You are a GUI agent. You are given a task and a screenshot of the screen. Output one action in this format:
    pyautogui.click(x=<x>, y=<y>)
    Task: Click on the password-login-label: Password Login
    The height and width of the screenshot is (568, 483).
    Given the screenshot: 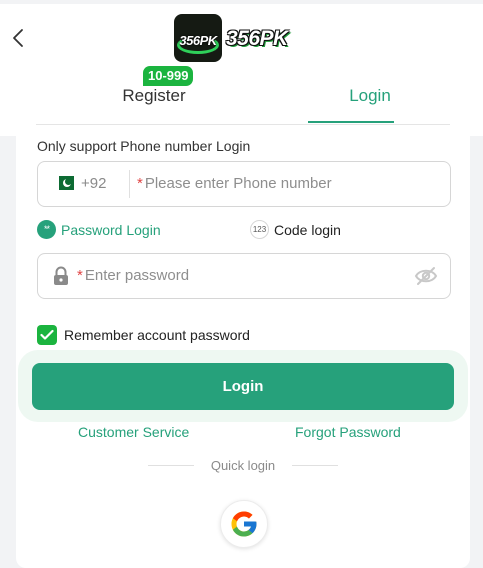 What is the action you would take?
    pyautogui.click(x=111, y=229)
    